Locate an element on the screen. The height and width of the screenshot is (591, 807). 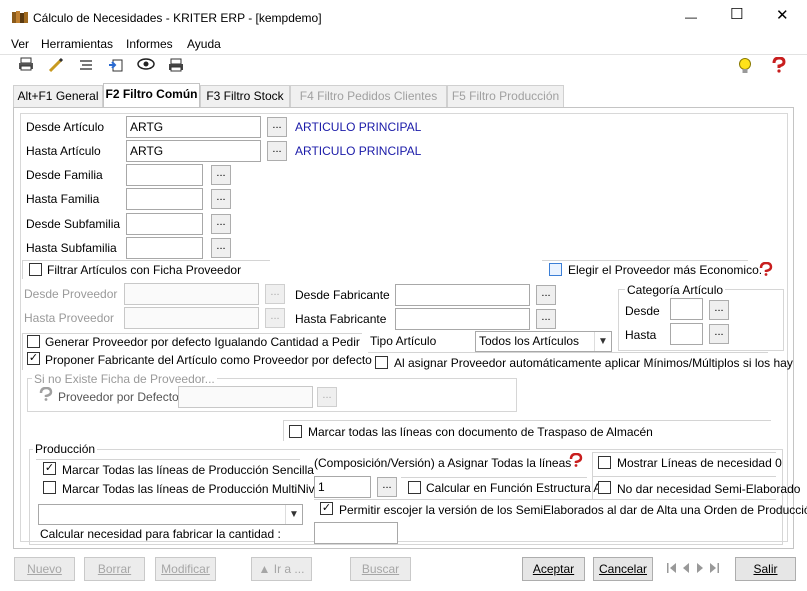
tipo-articulo-select: Todos los Artículos ▼ is located at coordinates (543, 341).